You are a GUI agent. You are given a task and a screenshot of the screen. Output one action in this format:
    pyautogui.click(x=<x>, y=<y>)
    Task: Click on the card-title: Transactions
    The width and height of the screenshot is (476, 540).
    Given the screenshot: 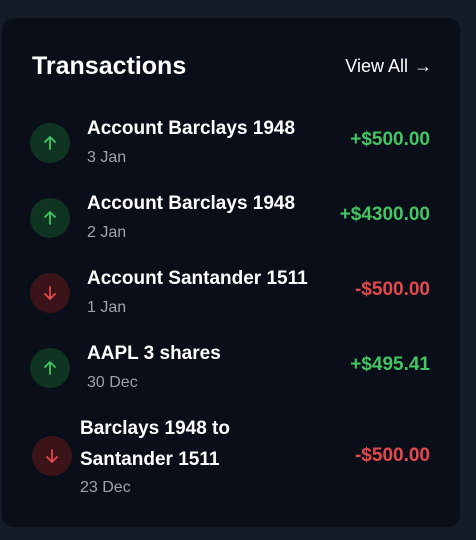 What is the action you would take?
    pyautogui.click(x=109, y=66)
    